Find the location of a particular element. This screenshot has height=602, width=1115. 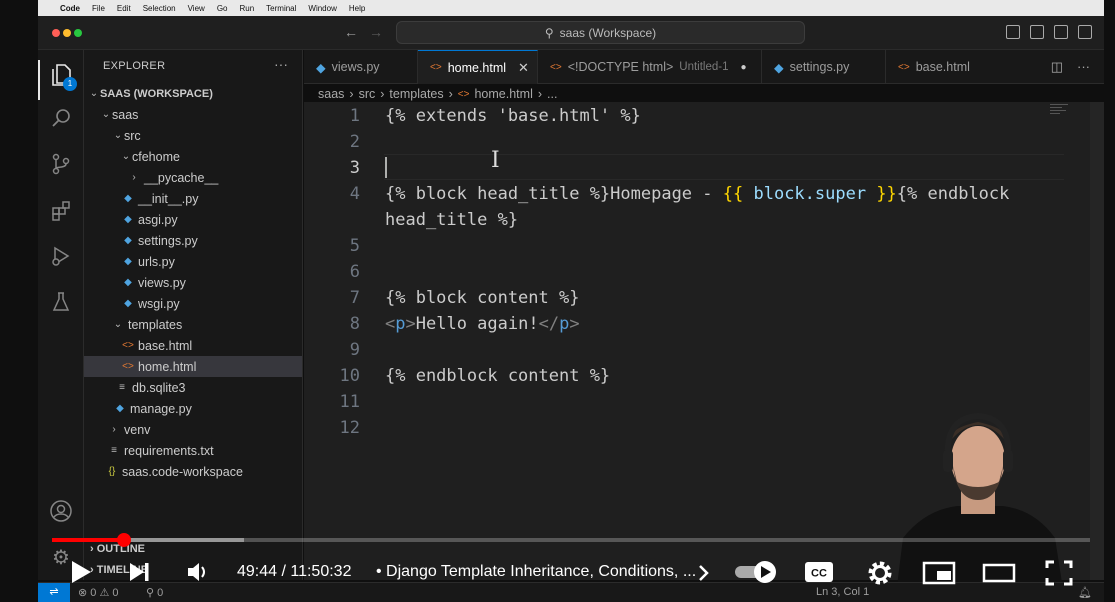

menubar-app-name: Code is located at coordinates (70, 8).